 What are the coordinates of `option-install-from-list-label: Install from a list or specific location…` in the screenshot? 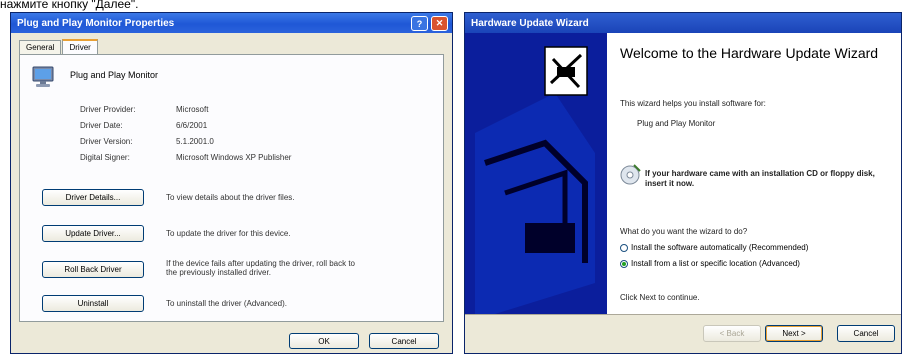 It's located at (715, 263).